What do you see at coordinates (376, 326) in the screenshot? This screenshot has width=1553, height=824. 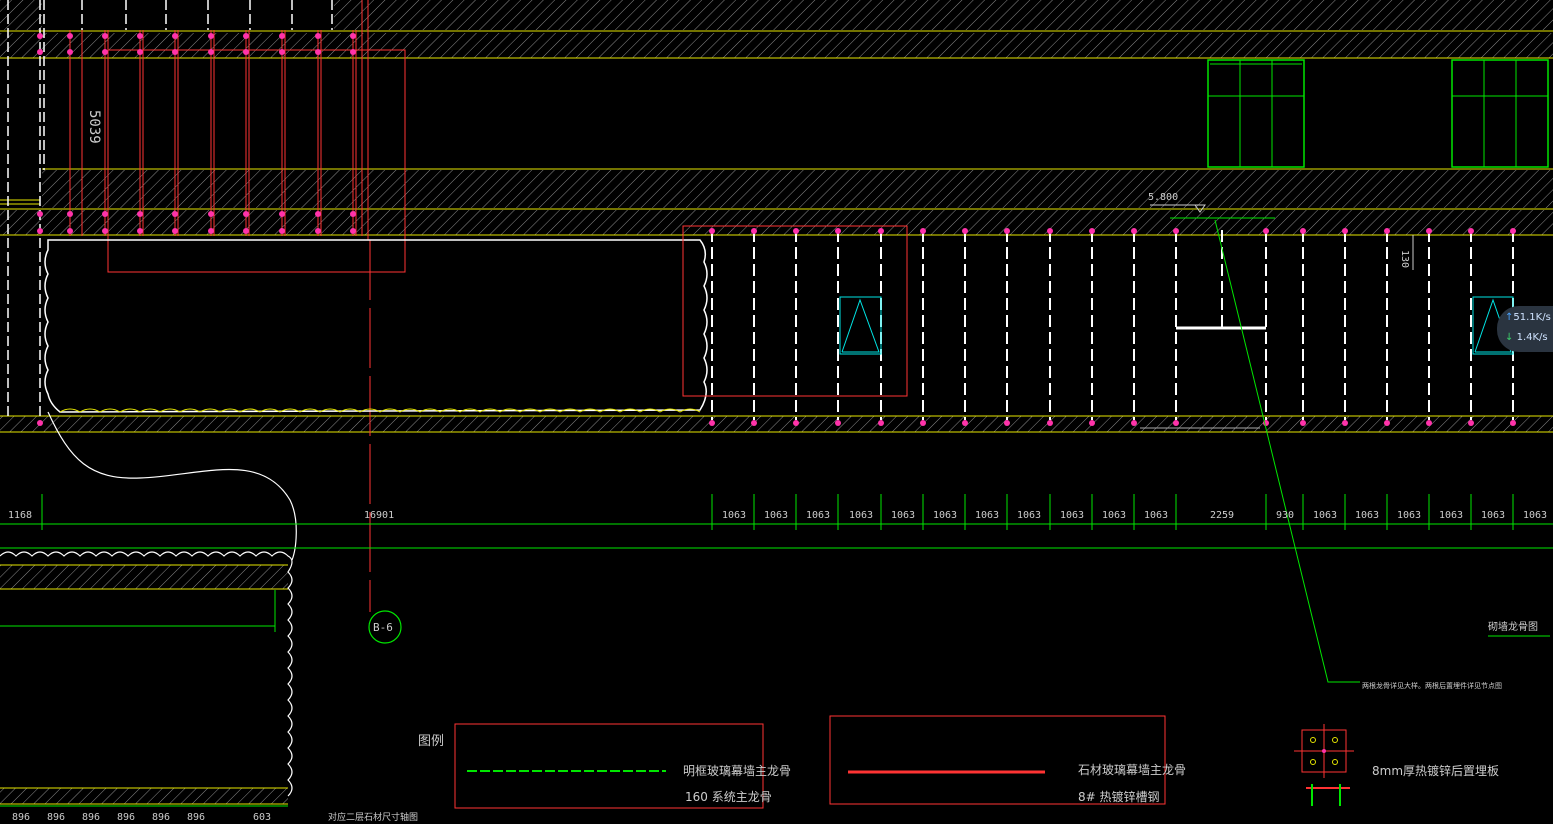 I see `revision-cloud-left` at bounding box center [376, 326].